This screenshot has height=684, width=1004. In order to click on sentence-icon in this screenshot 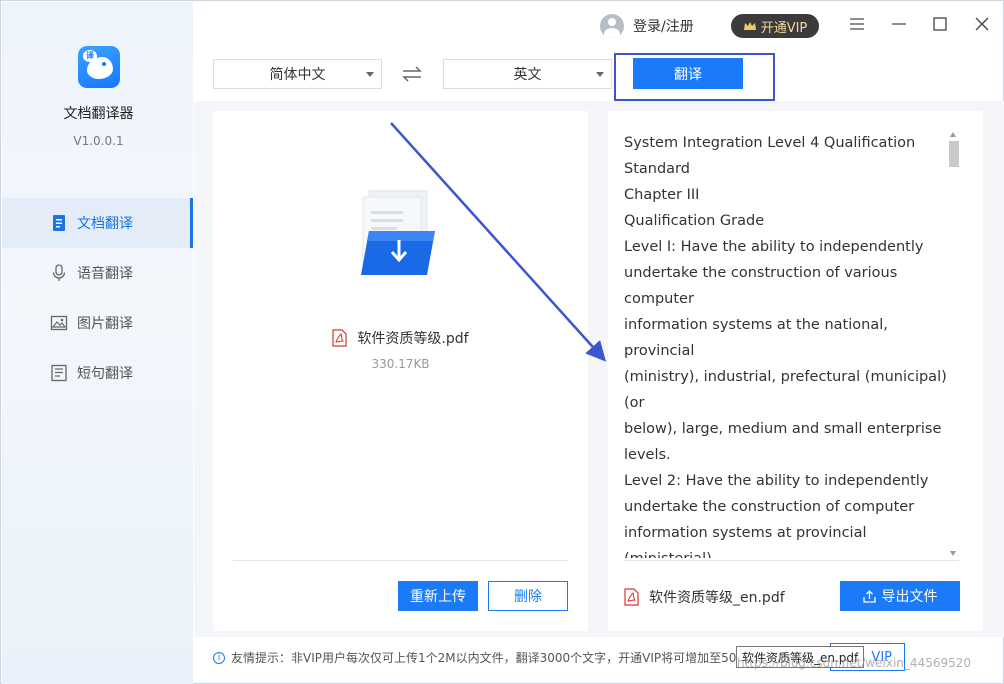, I will do `click(59, 373)`.